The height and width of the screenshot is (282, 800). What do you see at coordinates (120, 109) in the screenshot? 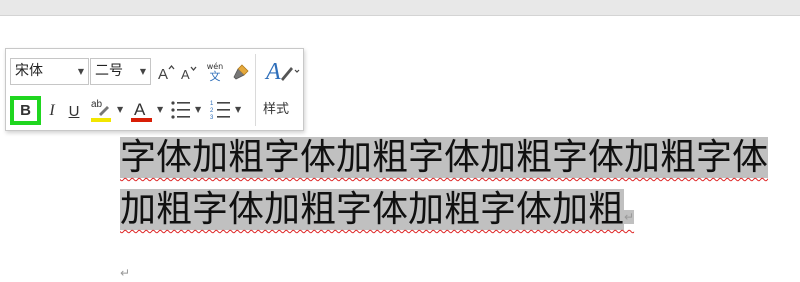
I see `highlight-dropdown-icon: ▼` at bounding box center [120, 109].